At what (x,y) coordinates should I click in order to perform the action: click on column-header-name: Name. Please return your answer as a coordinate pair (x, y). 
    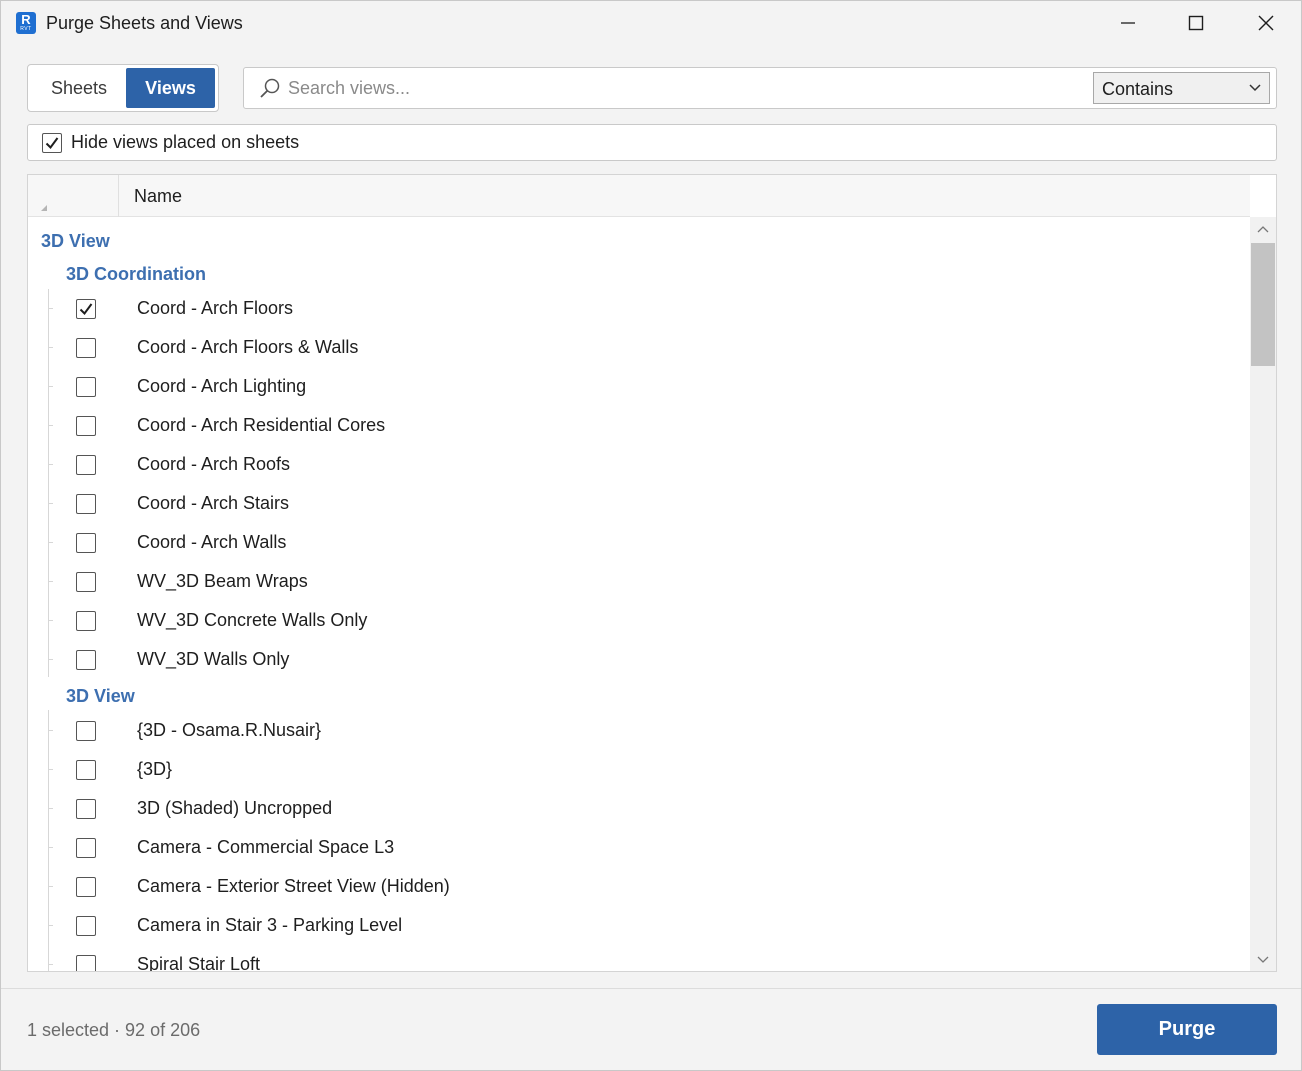
    Looking at the image, I should click on (158, 196).